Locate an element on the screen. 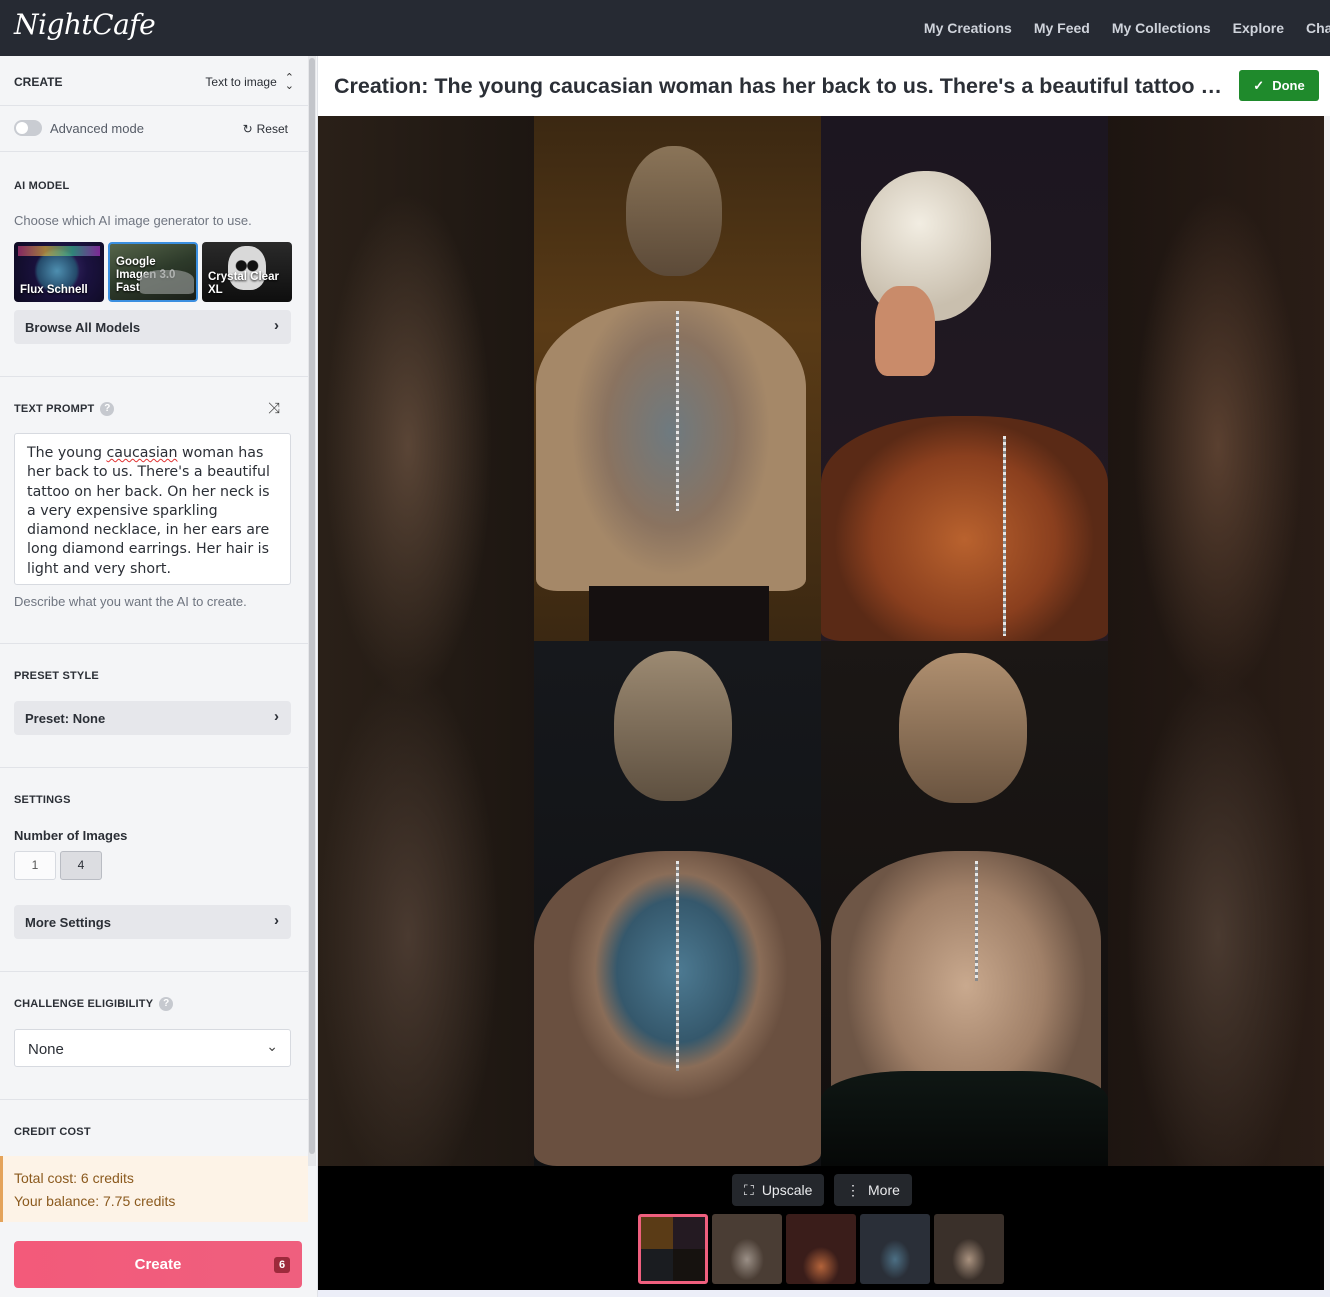 The width and height of the screenshot is (1330, 1297). number-of-images-group: 1 4 is located at coordinates (58, 865).